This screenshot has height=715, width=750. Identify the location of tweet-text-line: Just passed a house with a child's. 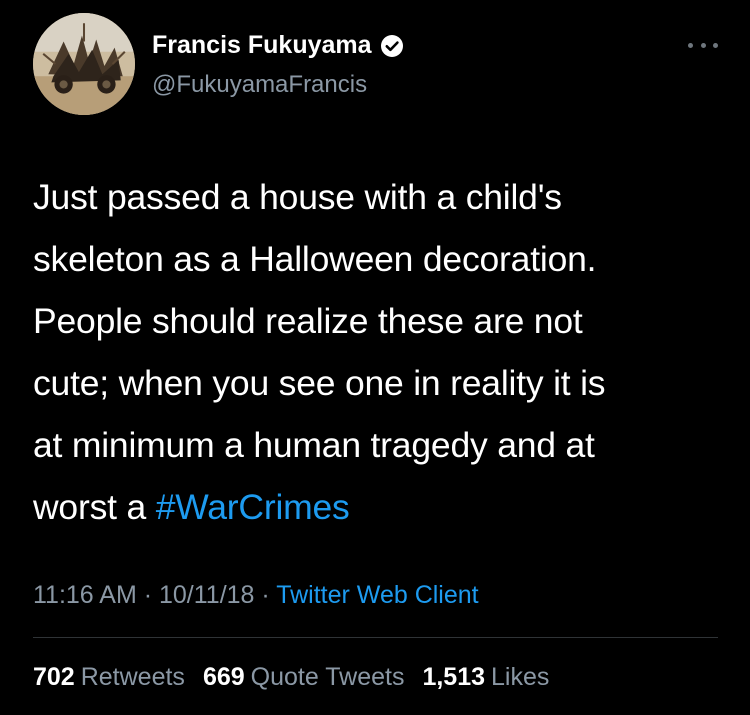
(297, 197).